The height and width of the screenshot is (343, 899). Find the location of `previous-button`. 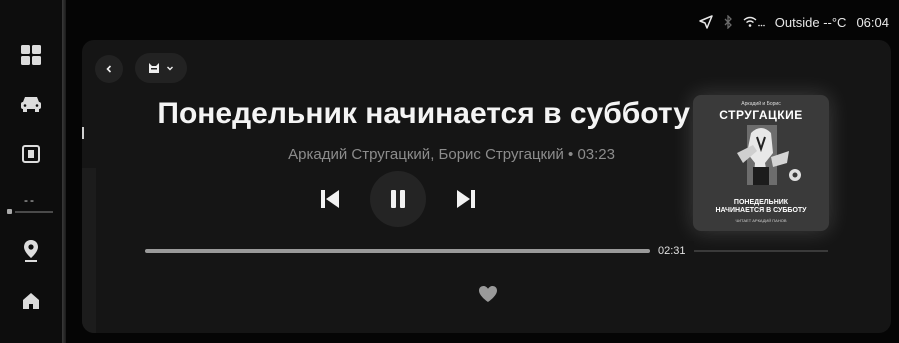

previous-button is located at coordinates (330, 199).